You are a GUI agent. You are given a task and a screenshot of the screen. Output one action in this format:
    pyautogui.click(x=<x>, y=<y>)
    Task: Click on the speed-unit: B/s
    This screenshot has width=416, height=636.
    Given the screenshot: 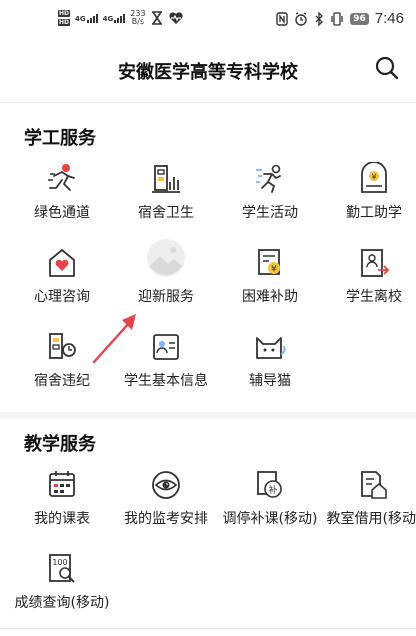 What is the action you would take?
    pyautogui.click(x=138, y=21)
    